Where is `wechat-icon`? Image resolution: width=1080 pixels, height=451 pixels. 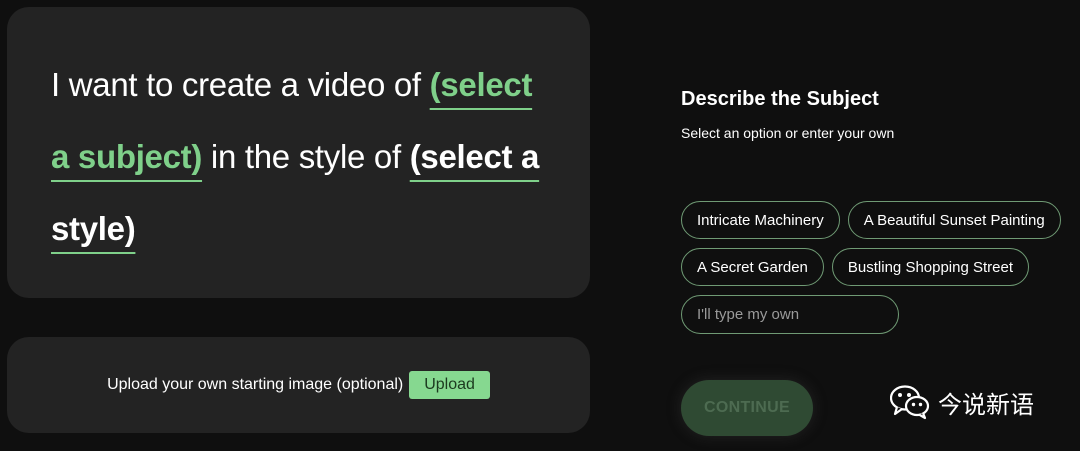 wechat-icon is located at coordinates (909, 402).